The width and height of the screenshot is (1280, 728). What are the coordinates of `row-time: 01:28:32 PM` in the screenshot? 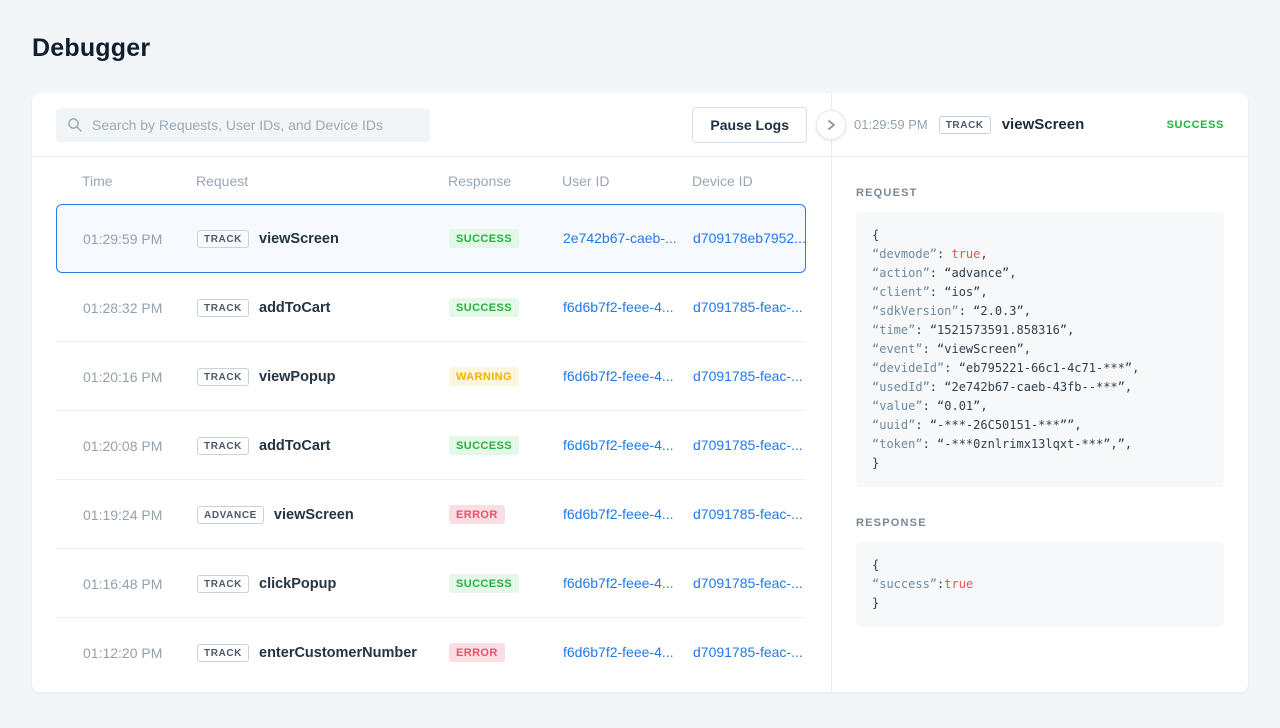 It's located at (123, 307).